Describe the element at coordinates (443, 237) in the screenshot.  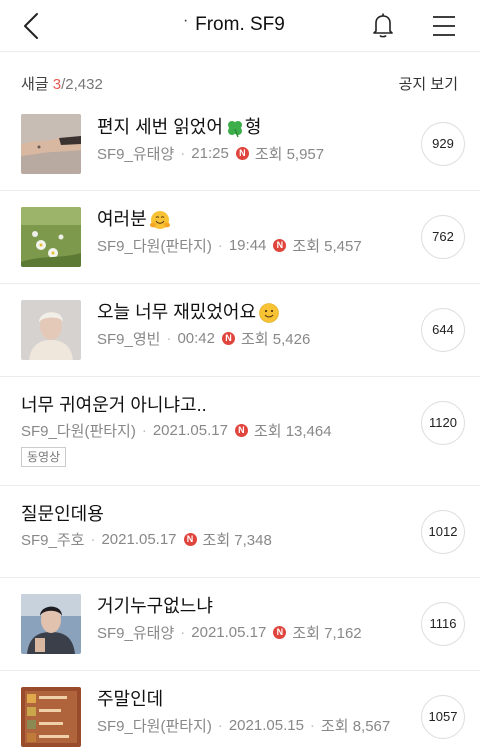
I see `comment-count-button: 762` at that location.